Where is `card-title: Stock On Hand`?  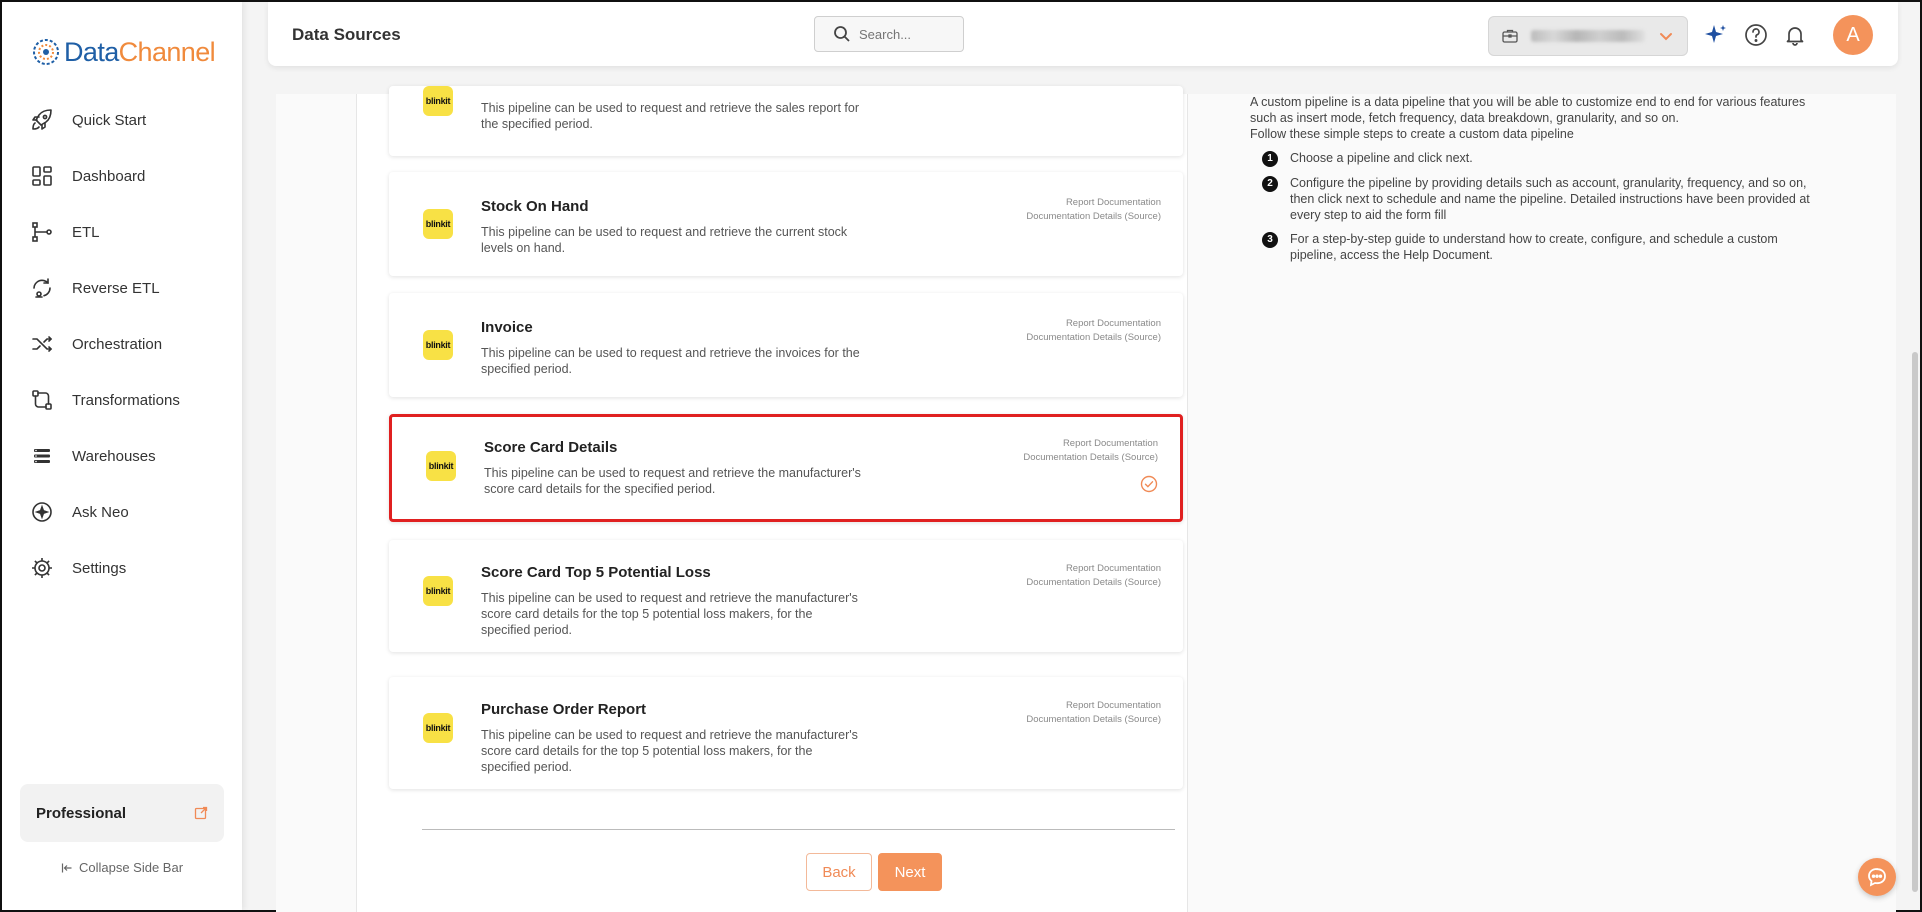
card-title: Stock On Hand is located at coordinates (535, 206).